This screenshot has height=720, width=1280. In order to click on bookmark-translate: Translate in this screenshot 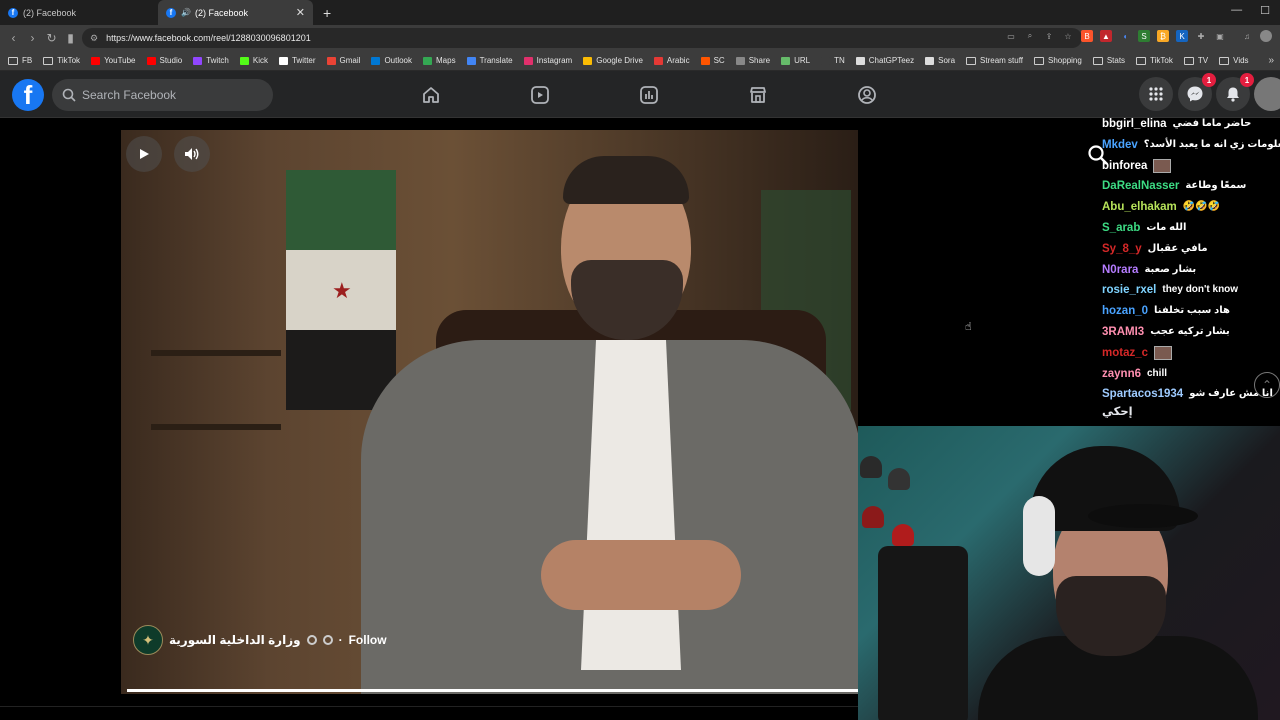, I will do `click(489, 60)`.